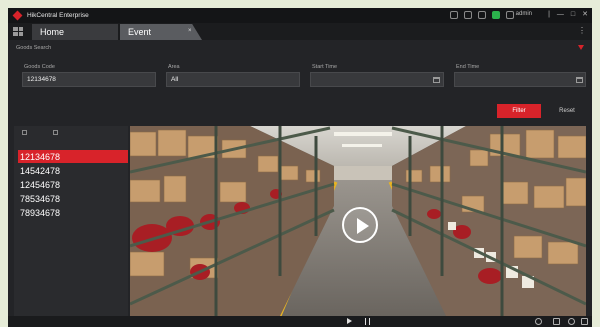 The width and height of the screenshot is (600, 327). What do you see at coordinates (52, 32) in the screenshot?
I see `tab-home-label: Home` at bounding box center [52, 32].